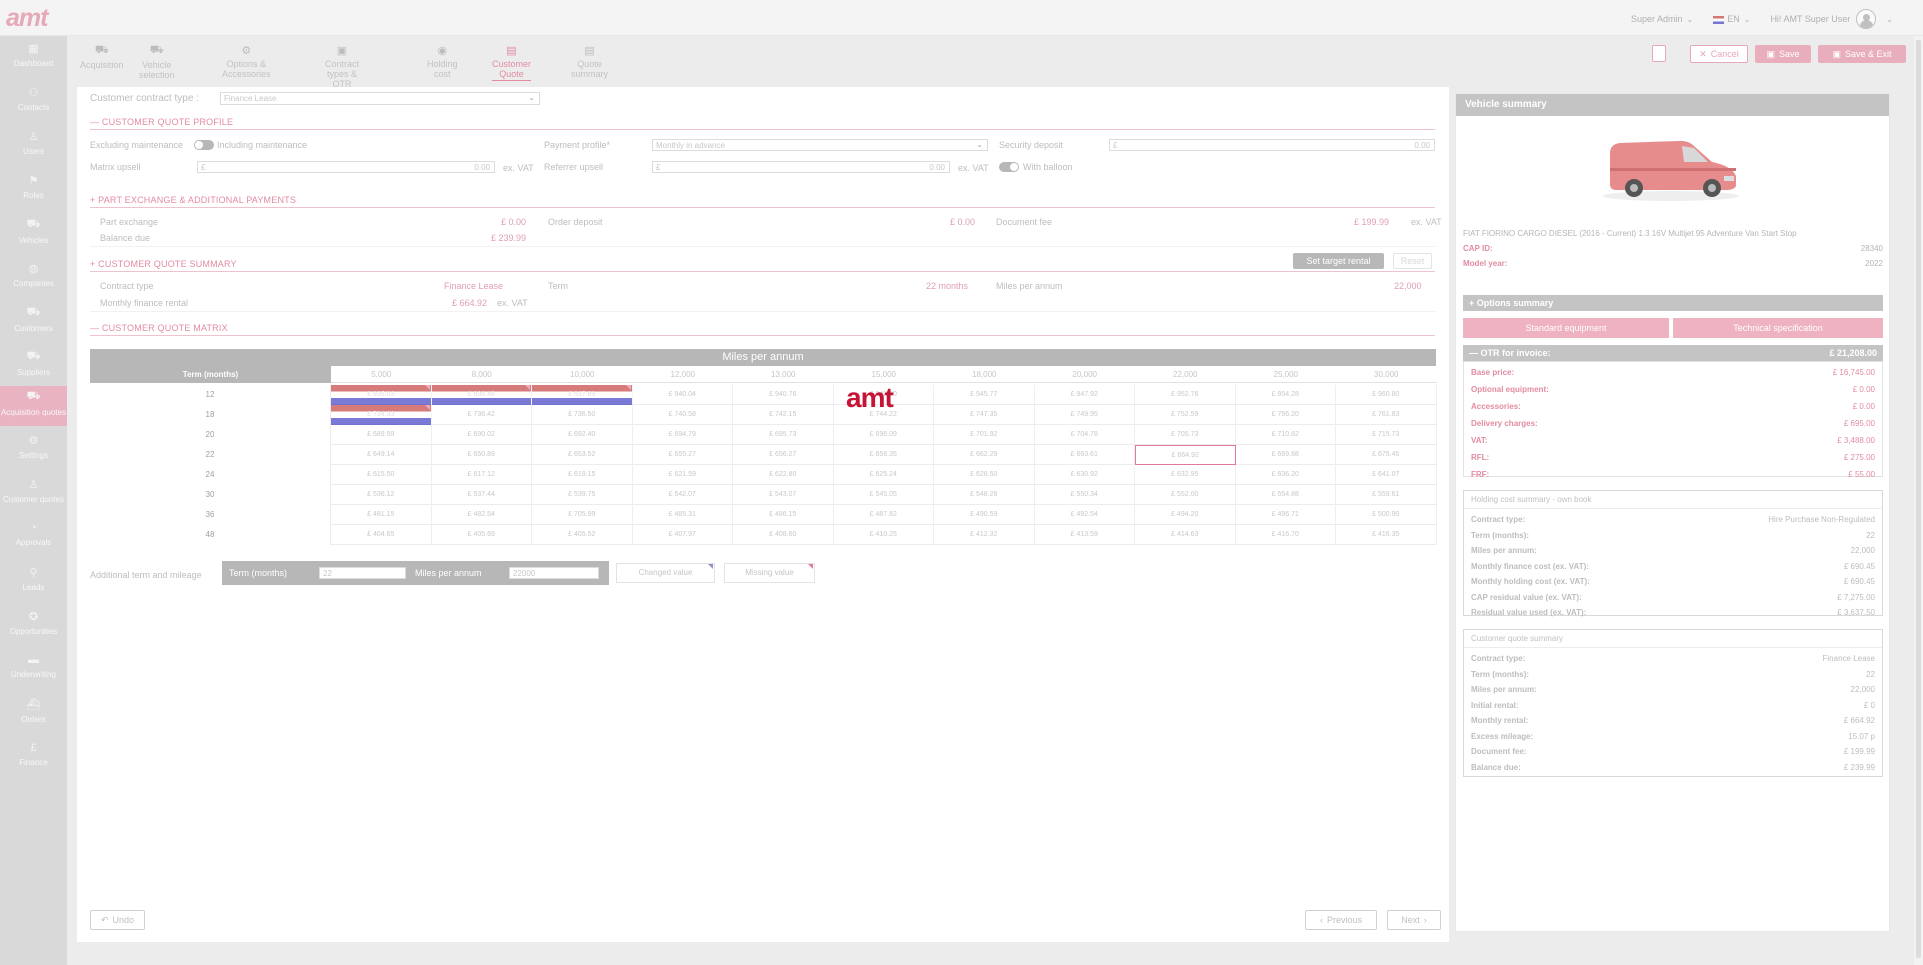 This screenshot has height=965, width=1923. I want to click on step-vehicle-selection: ⛟ Vehicle selection, so click(157, 62).